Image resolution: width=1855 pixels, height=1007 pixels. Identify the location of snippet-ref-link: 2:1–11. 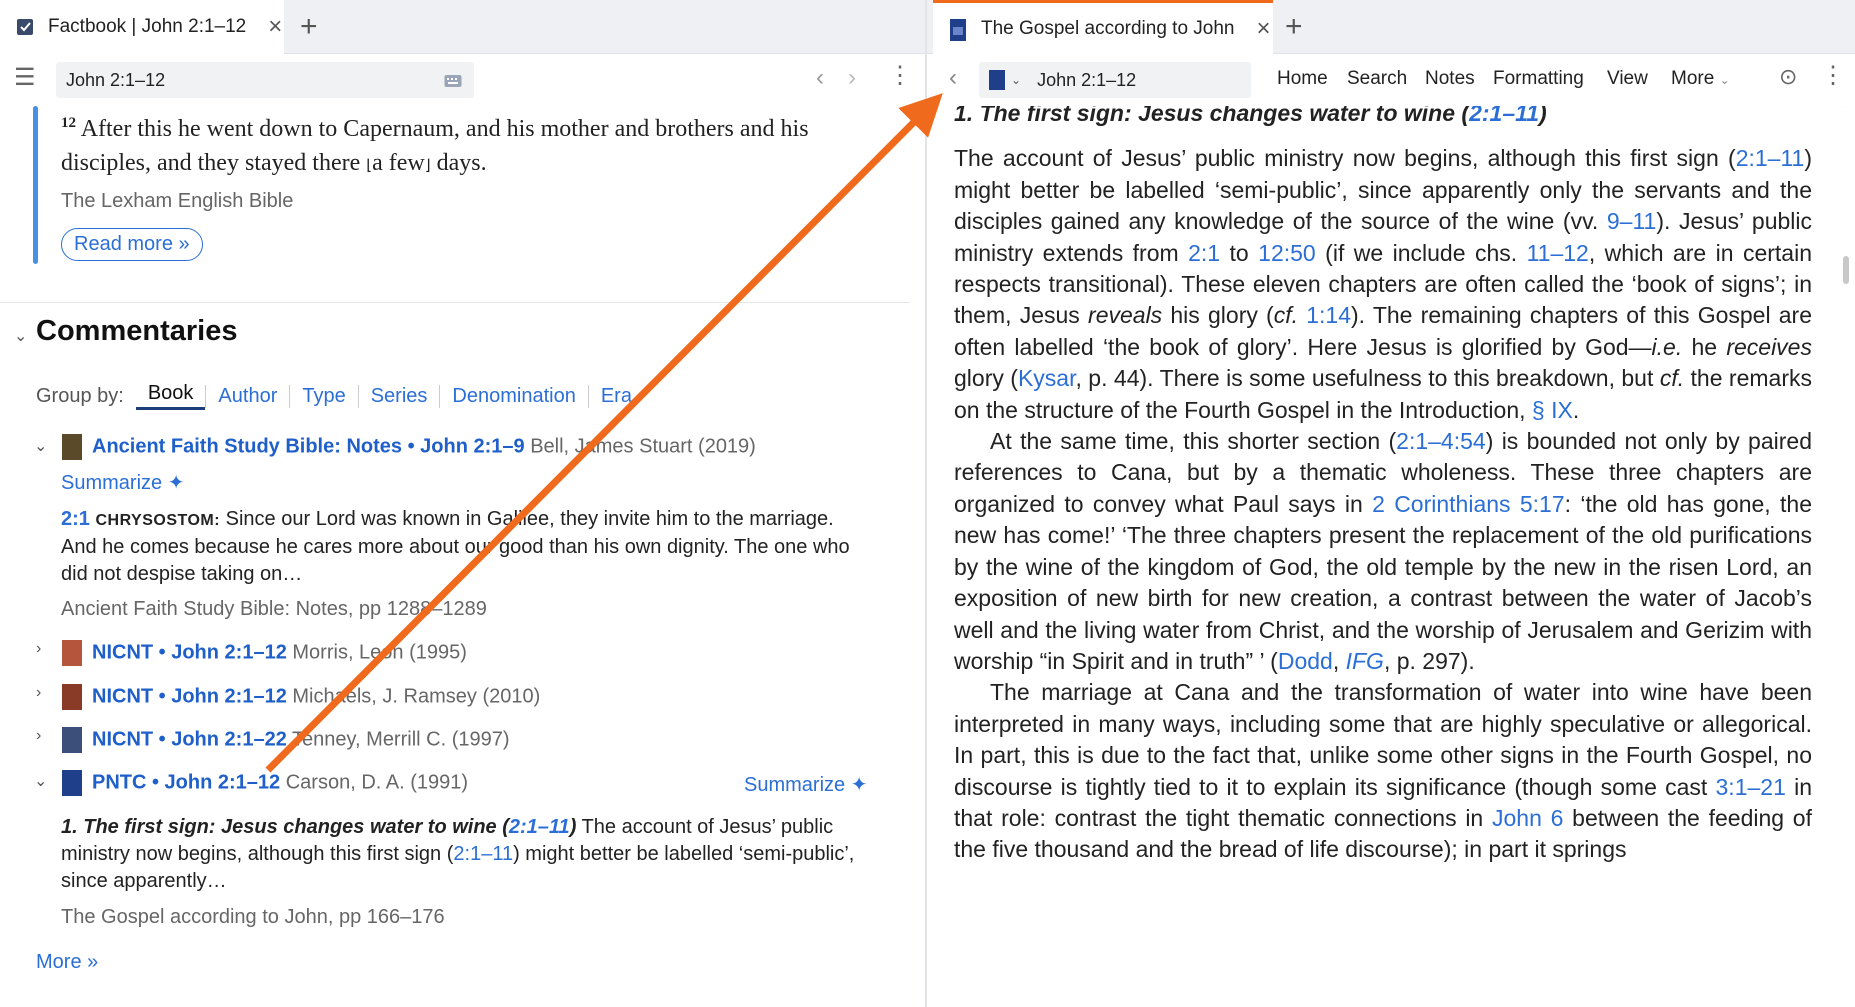
(483, 854).